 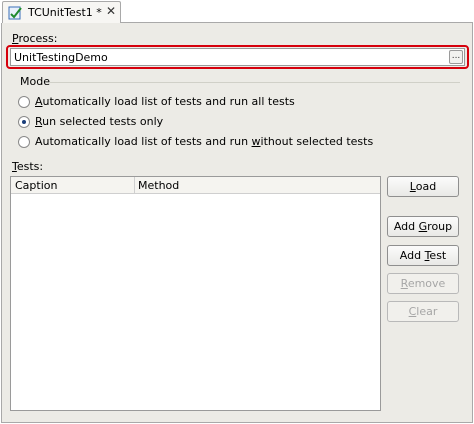 I want to click on mode-group-divider, so click(x=255, y=82).